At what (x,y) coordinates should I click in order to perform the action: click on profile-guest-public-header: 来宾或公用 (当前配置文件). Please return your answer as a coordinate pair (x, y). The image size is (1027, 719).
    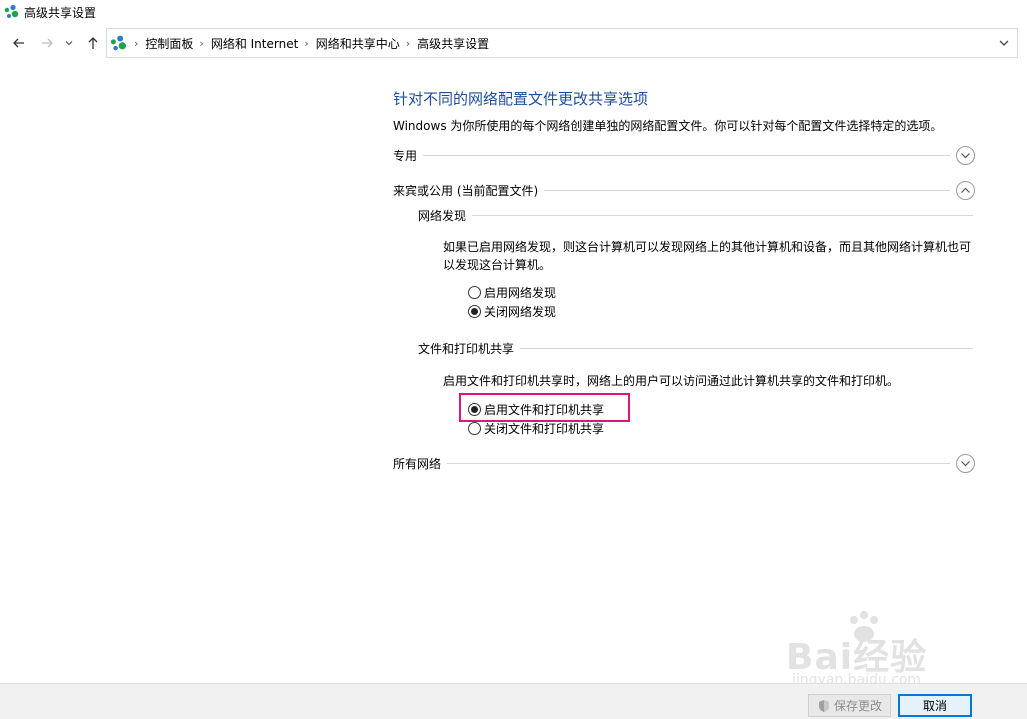
    Looking at the image, I should click on (684, 190).